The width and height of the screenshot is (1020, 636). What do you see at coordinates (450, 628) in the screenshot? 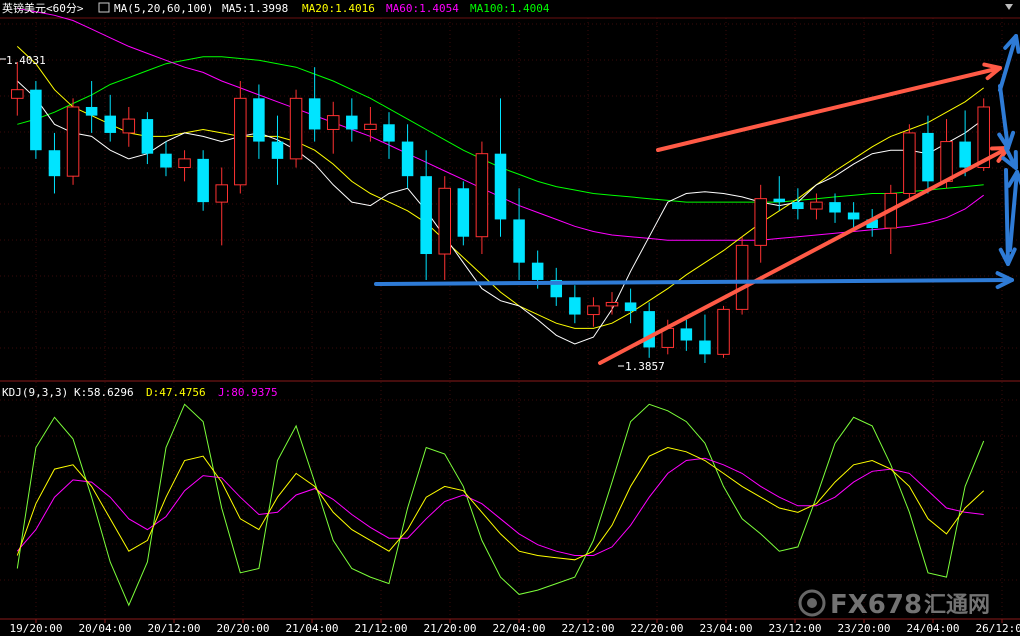
I see `x-tick-label: 21/20:00` at bounding box center [450, 628].